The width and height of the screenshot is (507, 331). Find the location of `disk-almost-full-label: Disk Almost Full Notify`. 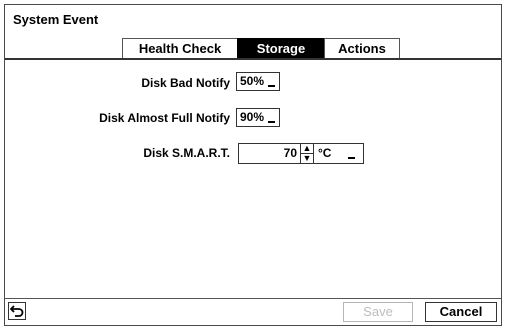

disk-almost-full-label: Disk Almost Full Notify is located at coordinates (164, 118).